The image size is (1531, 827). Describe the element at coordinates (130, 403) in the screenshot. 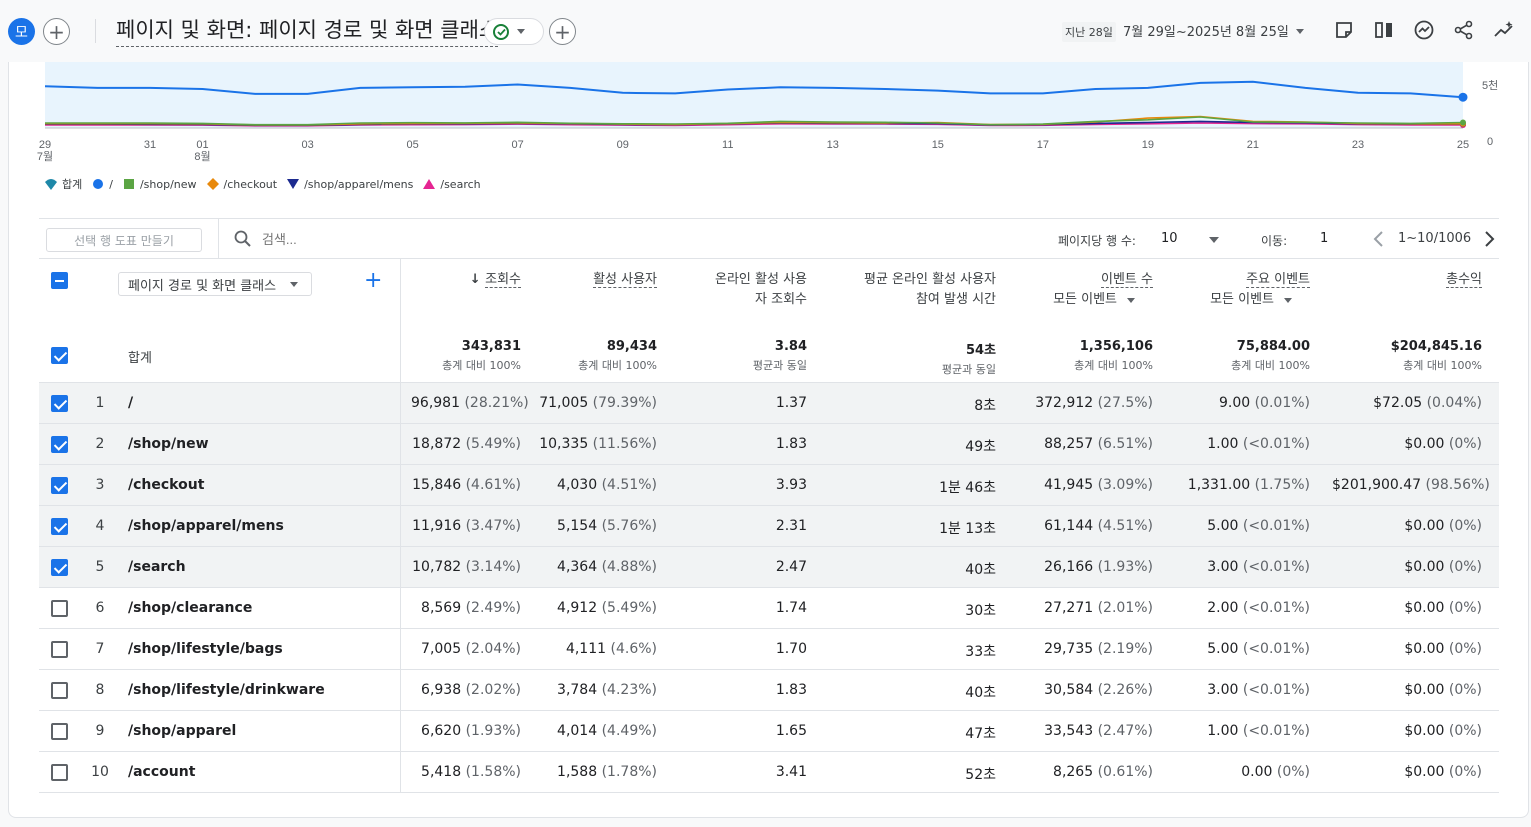

I see `page-path: /` at that location.